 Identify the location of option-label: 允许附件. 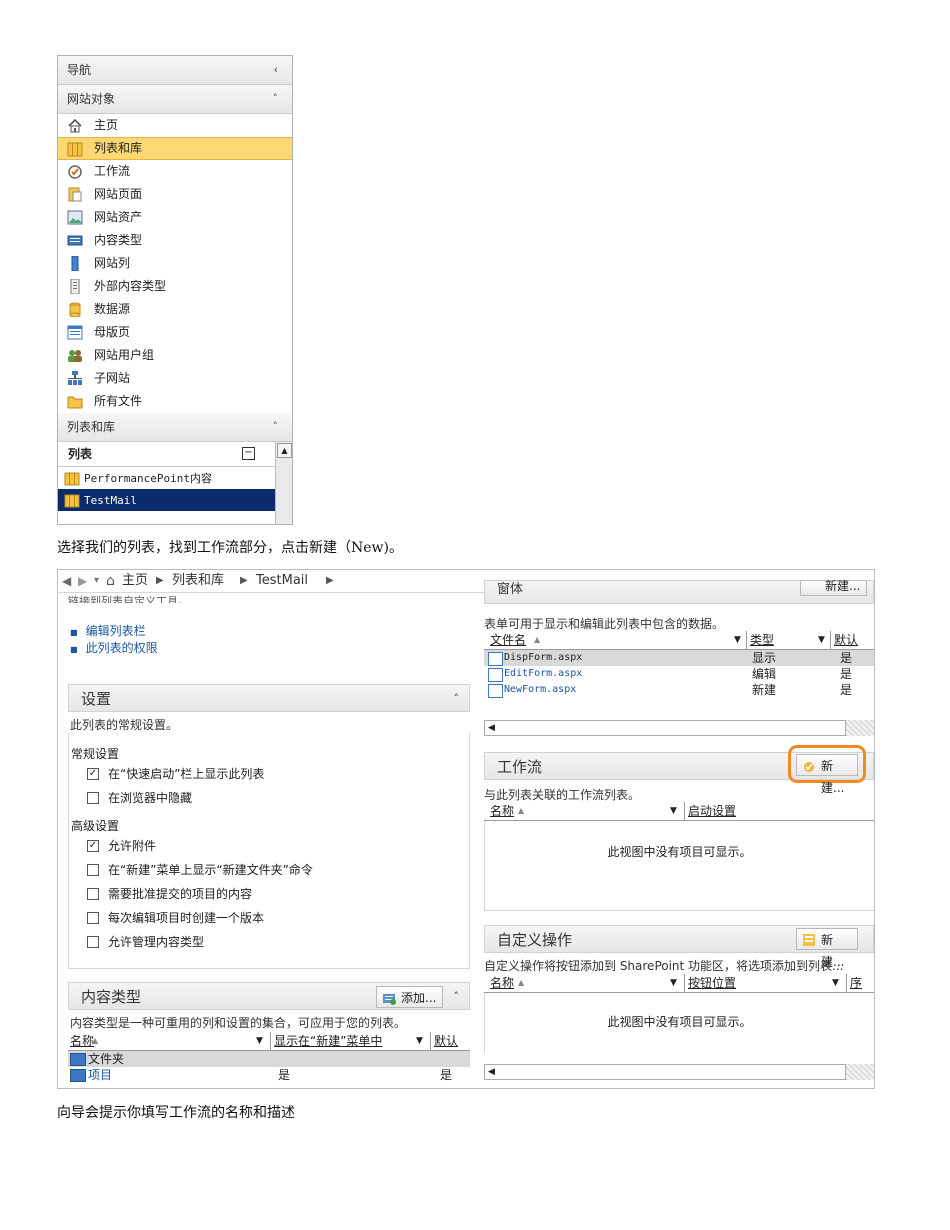
(132, 846).